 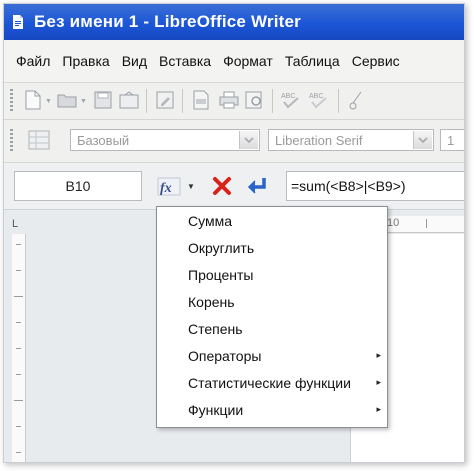 I want to click on menu-item-statistical-functions: Статистические функции ▸, so click(x=272, y=384).